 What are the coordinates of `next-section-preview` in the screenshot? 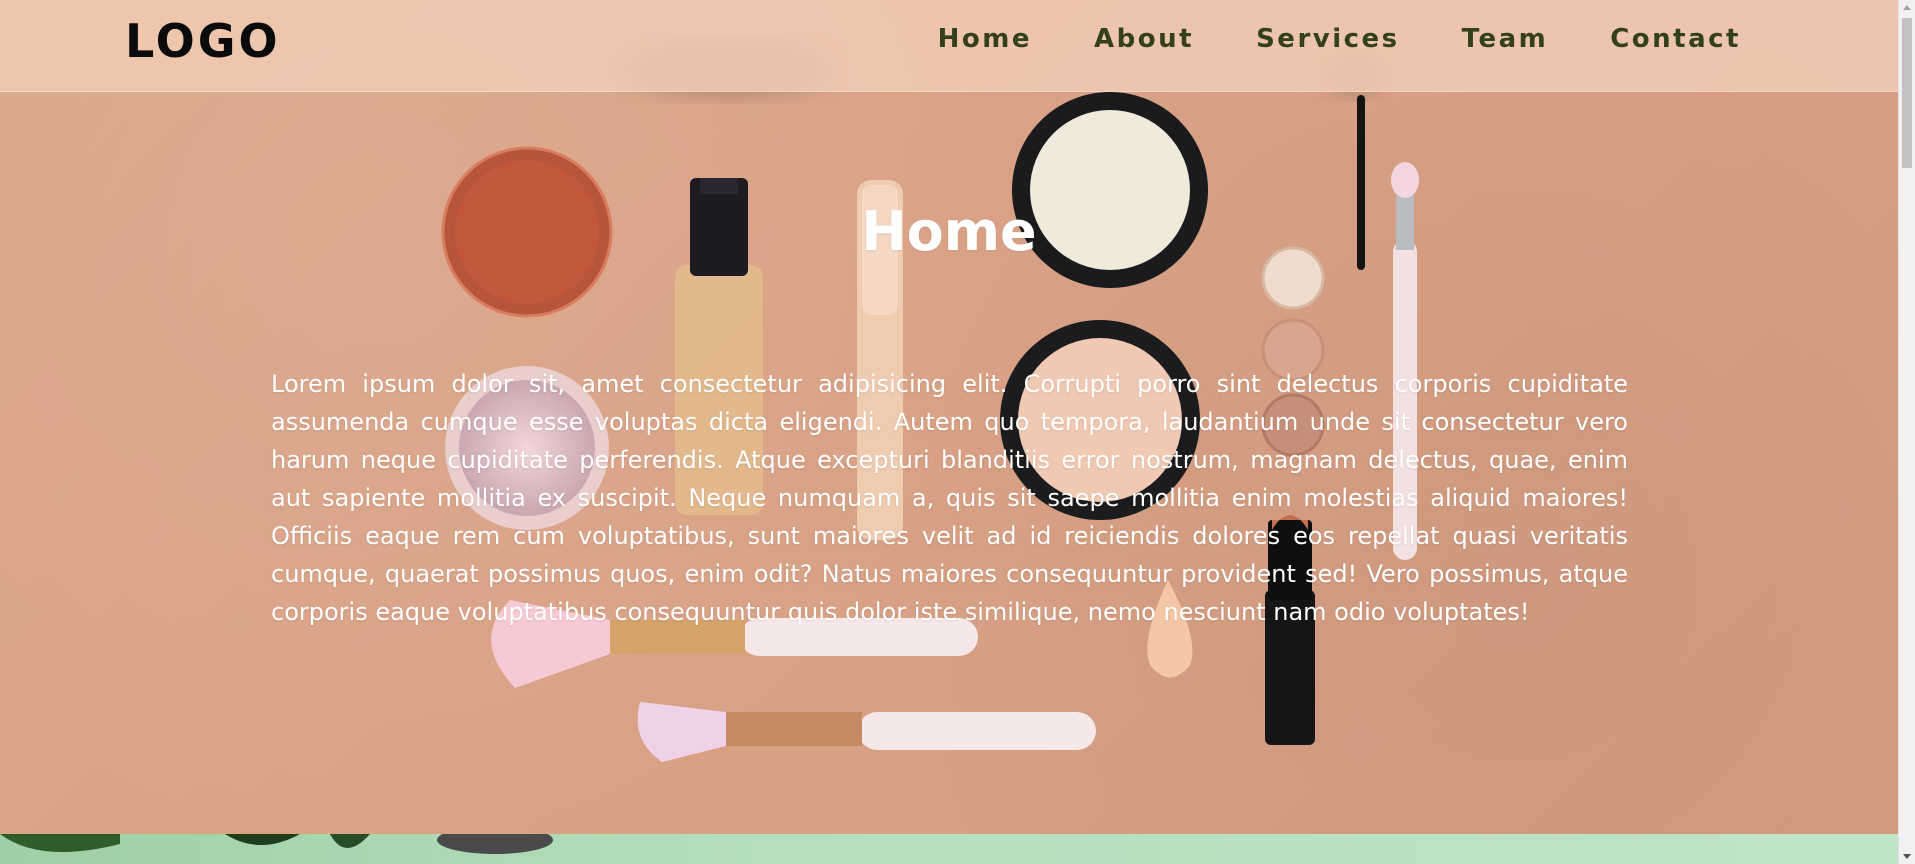 It's located at (949, 849).